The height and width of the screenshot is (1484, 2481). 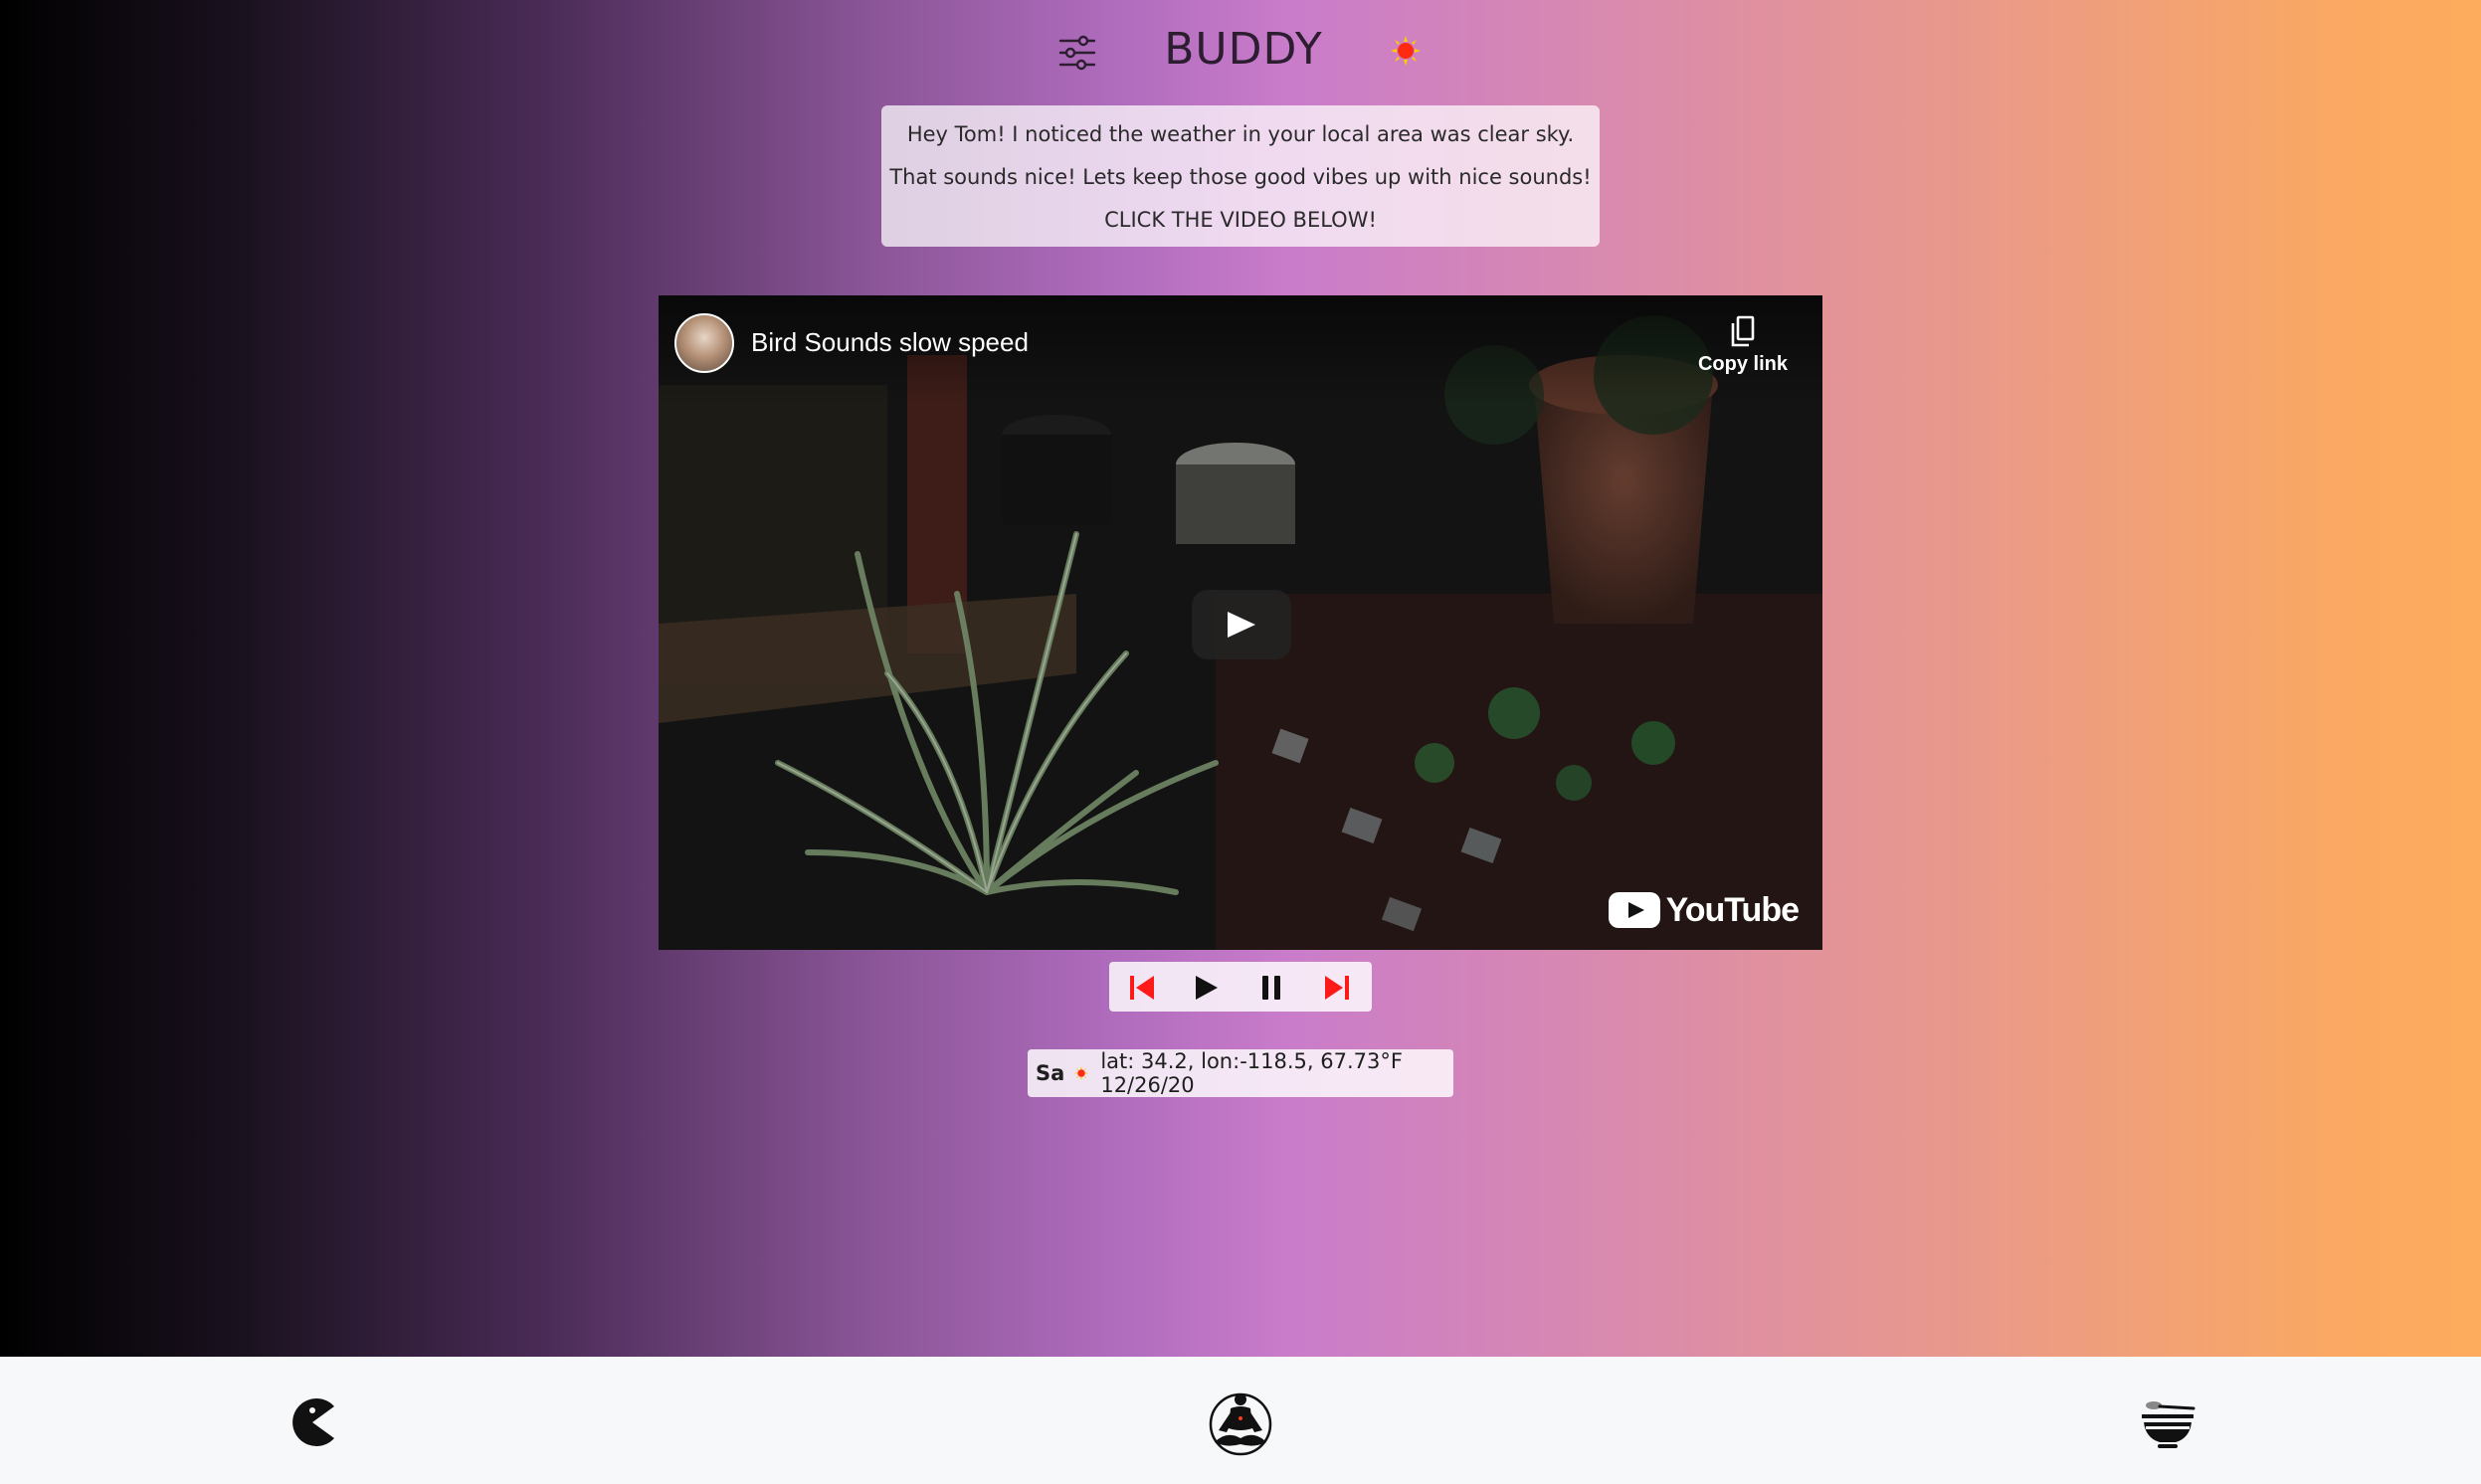 I want to click on nav-food, so click(x=2167, y=1423).